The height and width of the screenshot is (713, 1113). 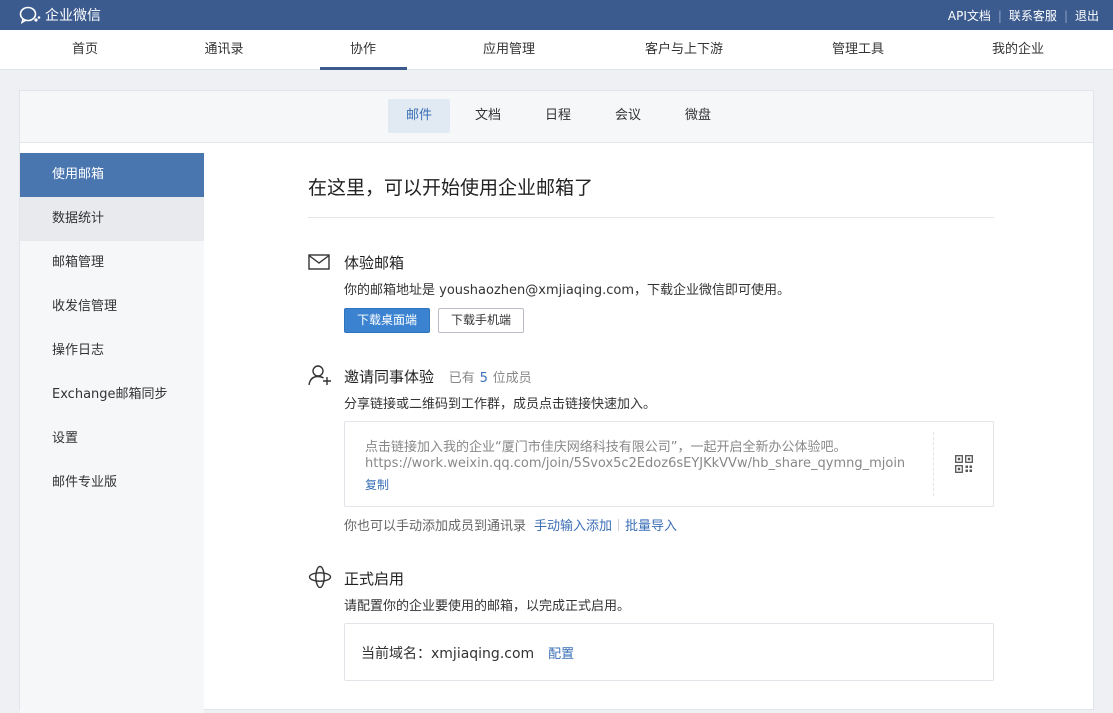 I want to click on sidebar-item-mail-flow: 收发信管理, so click(x=112, y=307).